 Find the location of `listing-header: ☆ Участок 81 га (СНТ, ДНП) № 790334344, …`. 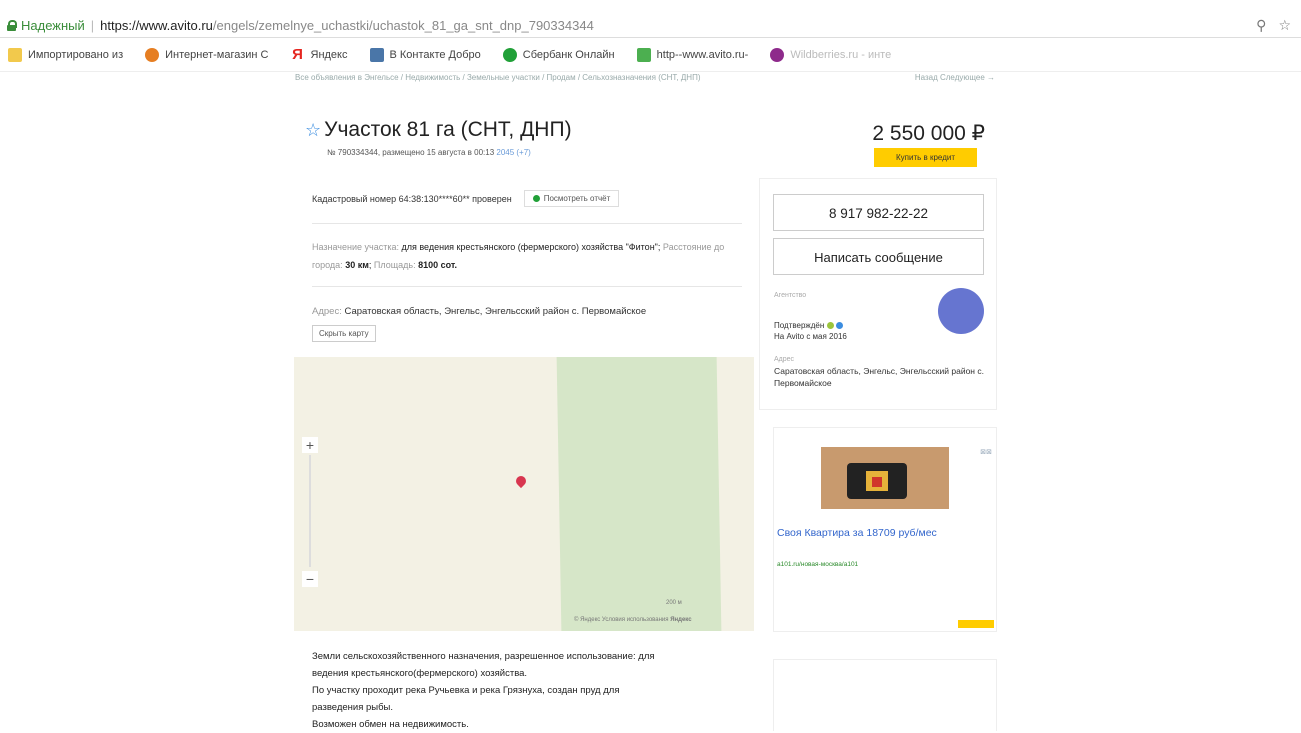

listing-header: ☆ Участок 81 га (СНТ, ДНП) № 790334344, … is located at coordinates (644, 138).